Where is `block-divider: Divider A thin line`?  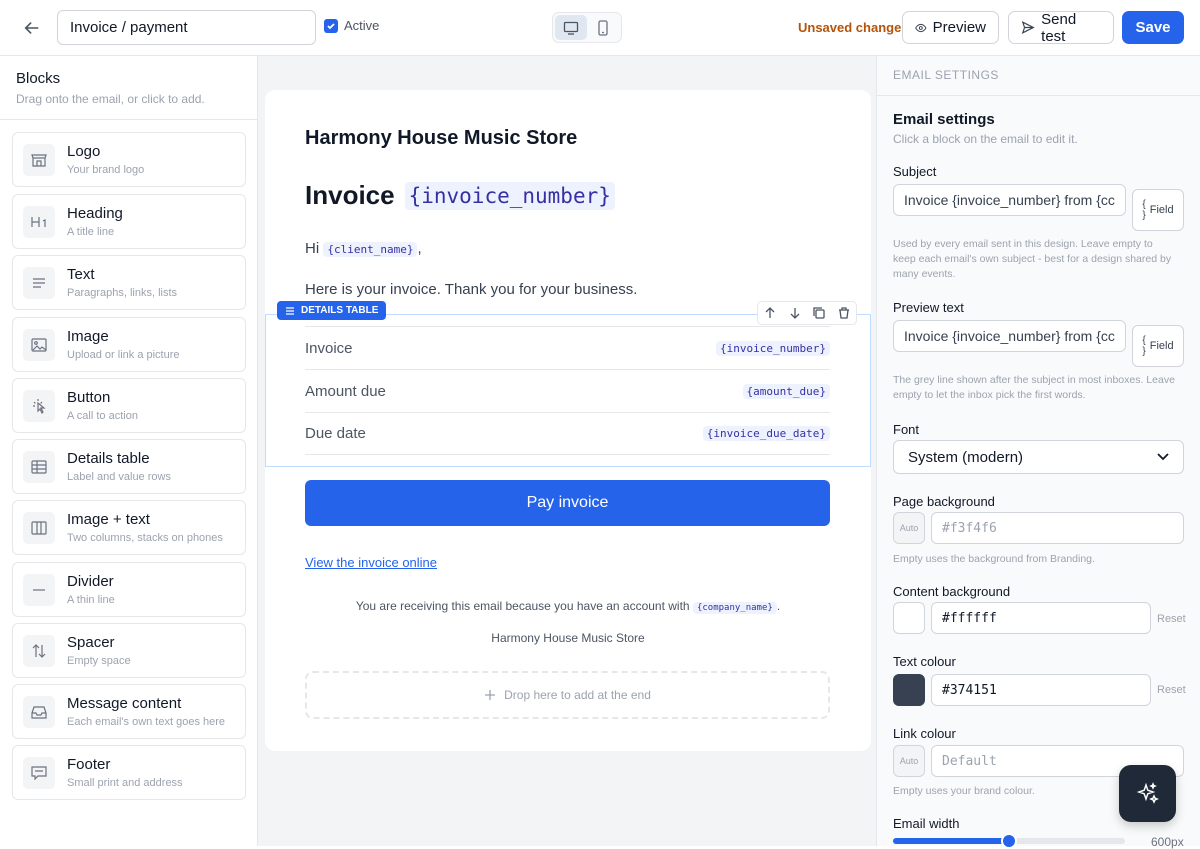 block-divider: Divider A thin line is located at coordinates (129, 589).